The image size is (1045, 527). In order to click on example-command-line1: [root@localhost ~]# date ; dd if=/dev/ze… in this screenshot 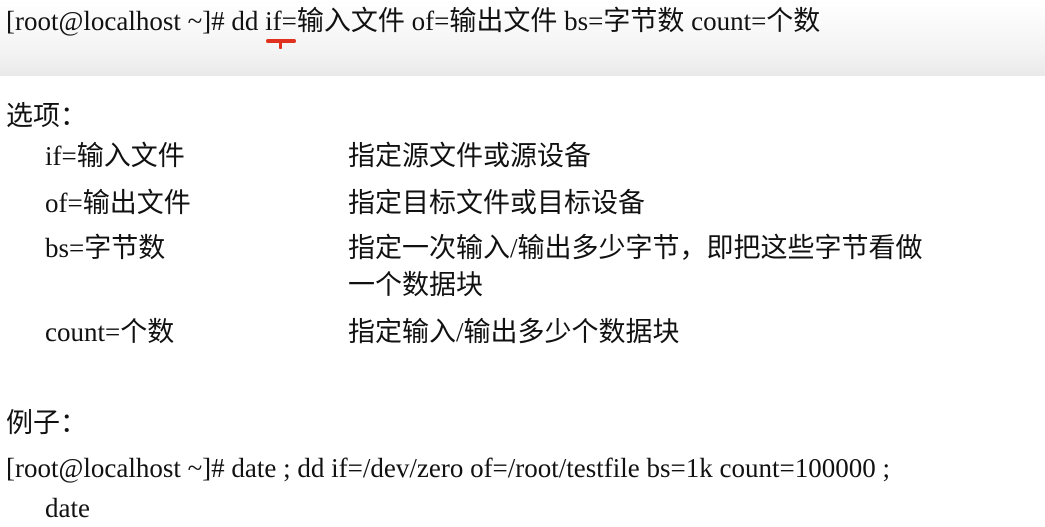, I will do `click(448, 468)`.